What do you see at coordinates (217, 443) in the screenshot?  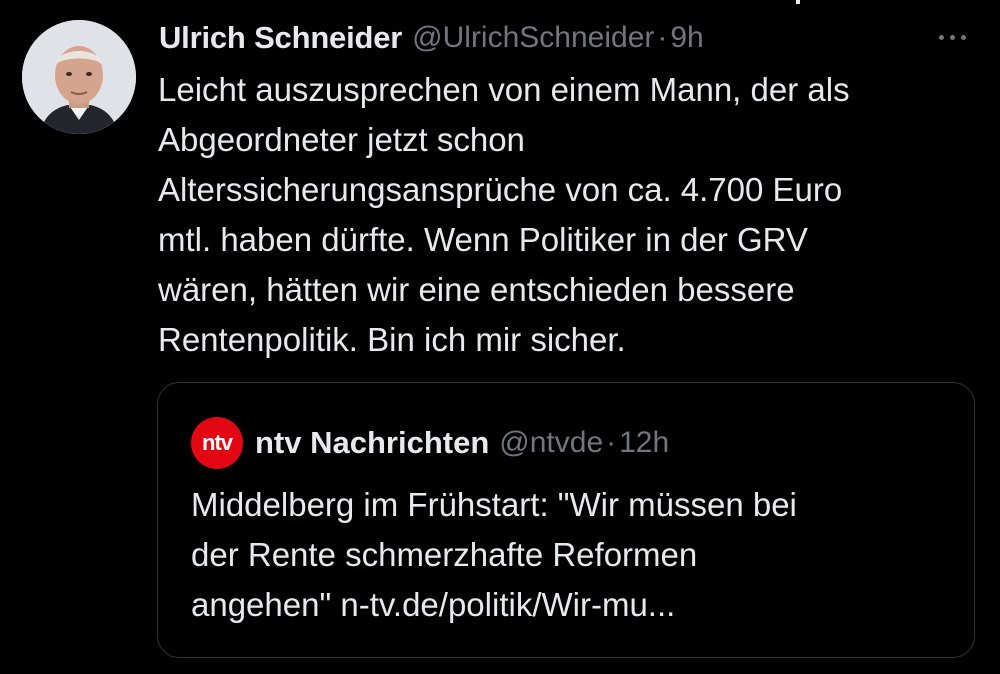 I see `ntv-logo-icon: ntv` at bounding box center [217, 443].